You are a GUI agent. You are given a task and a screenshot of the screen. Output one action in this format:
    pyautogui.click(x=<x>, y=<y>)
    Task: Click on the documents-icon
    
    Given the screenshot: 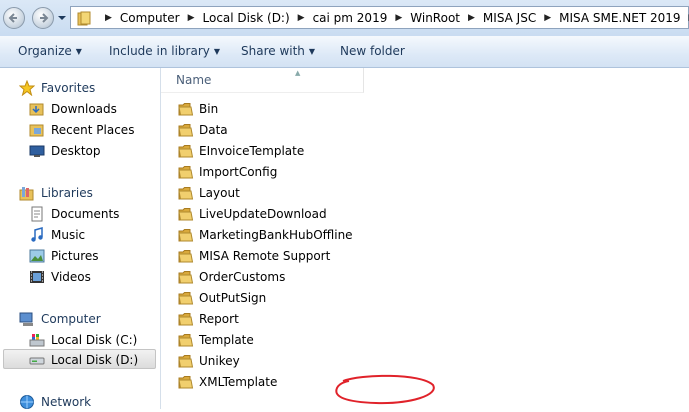 What is the action you would take?
    pyautogui.click(x=37, y=214)
    